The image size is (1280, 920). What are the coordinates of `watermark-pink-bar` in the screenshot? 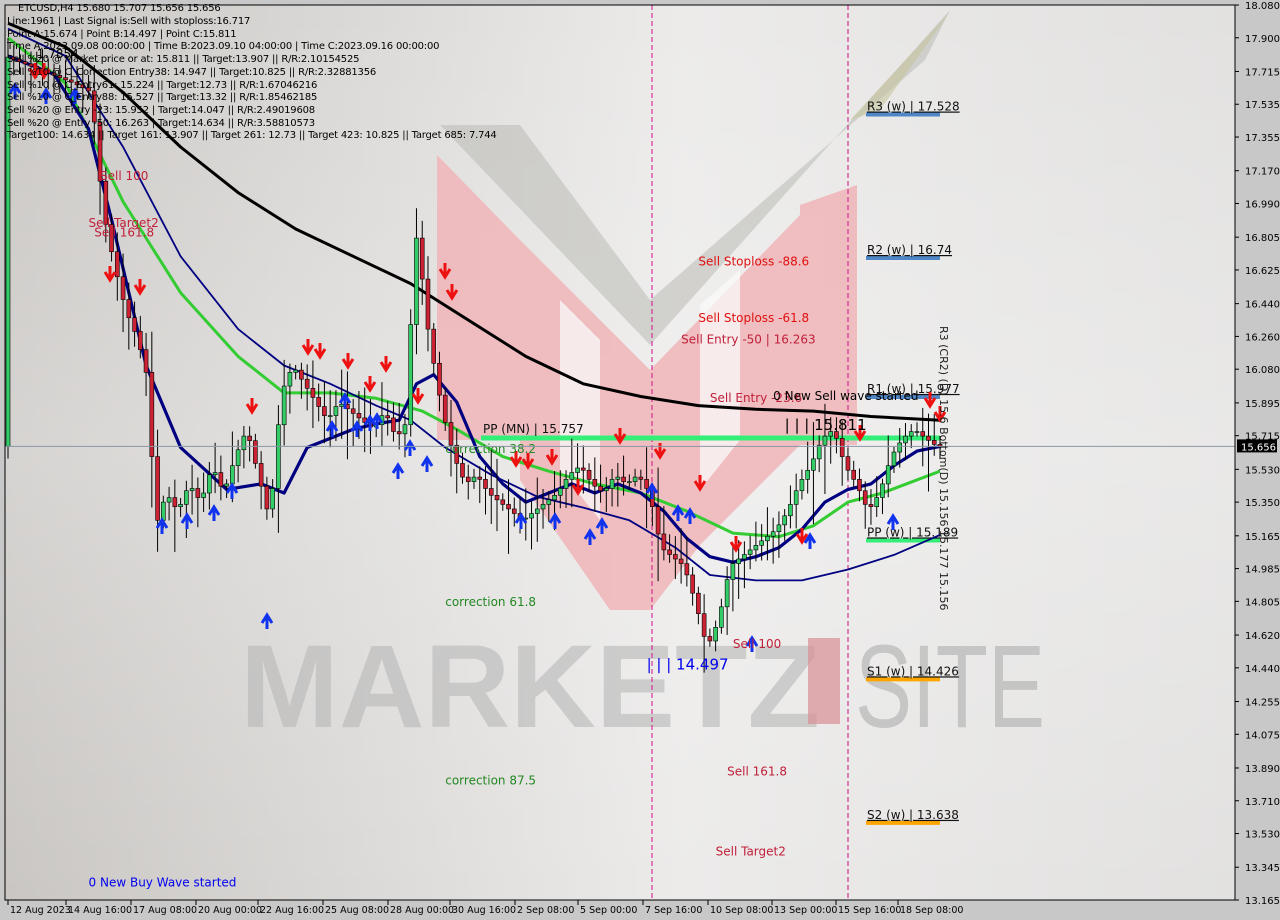 It's located at (824, 681).